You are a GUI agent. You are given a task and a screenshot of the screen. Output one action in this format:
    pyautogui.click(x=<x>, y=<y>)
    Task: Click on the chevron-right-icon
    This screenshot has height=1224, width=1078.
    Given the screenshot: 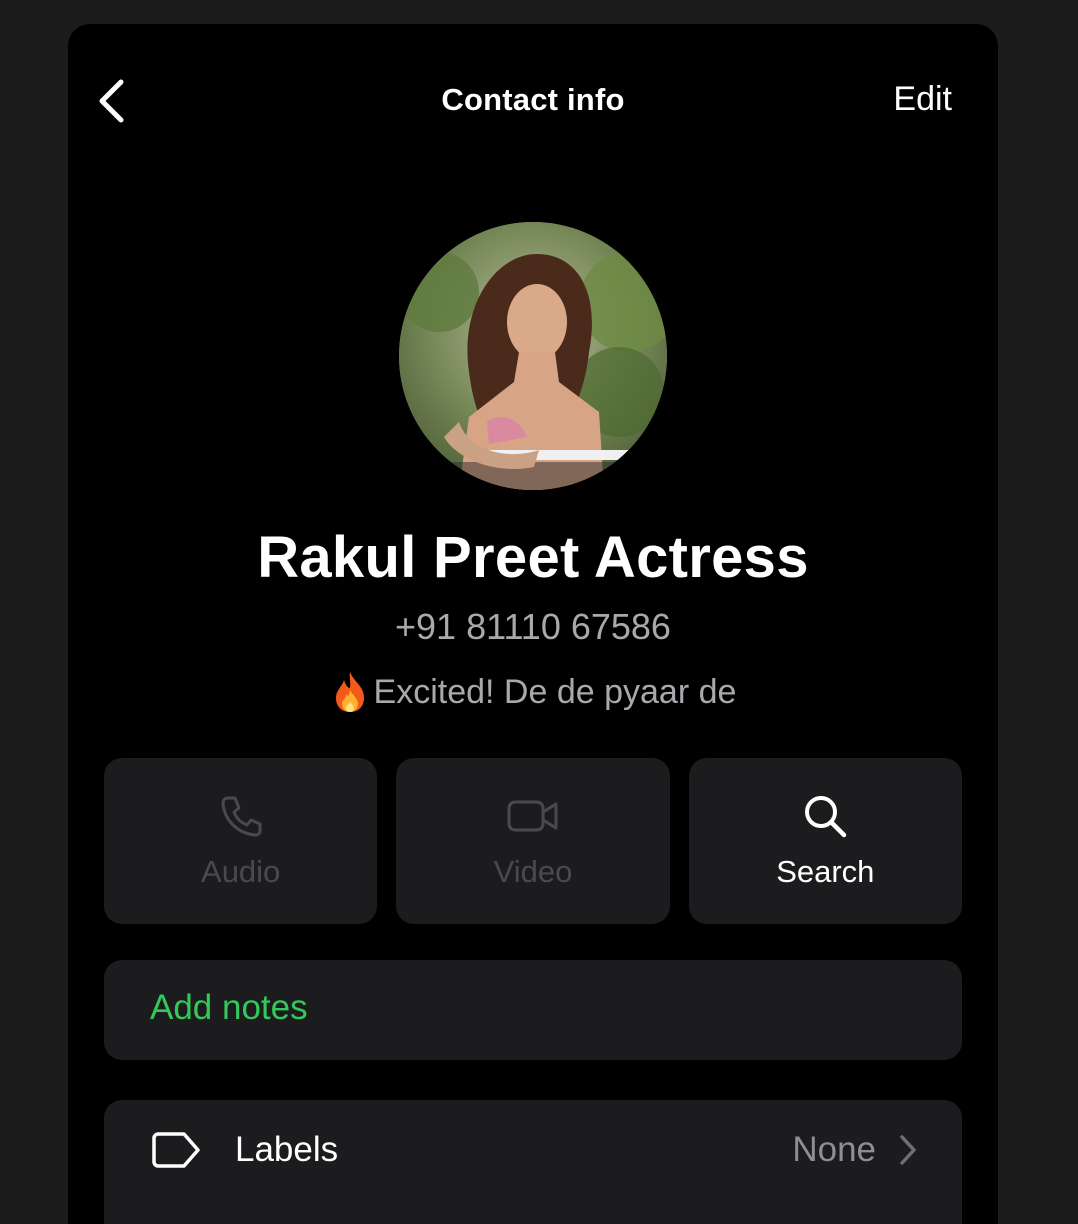 What is the action you would take?
    pyautogui.click(x=908, y=1150)
    